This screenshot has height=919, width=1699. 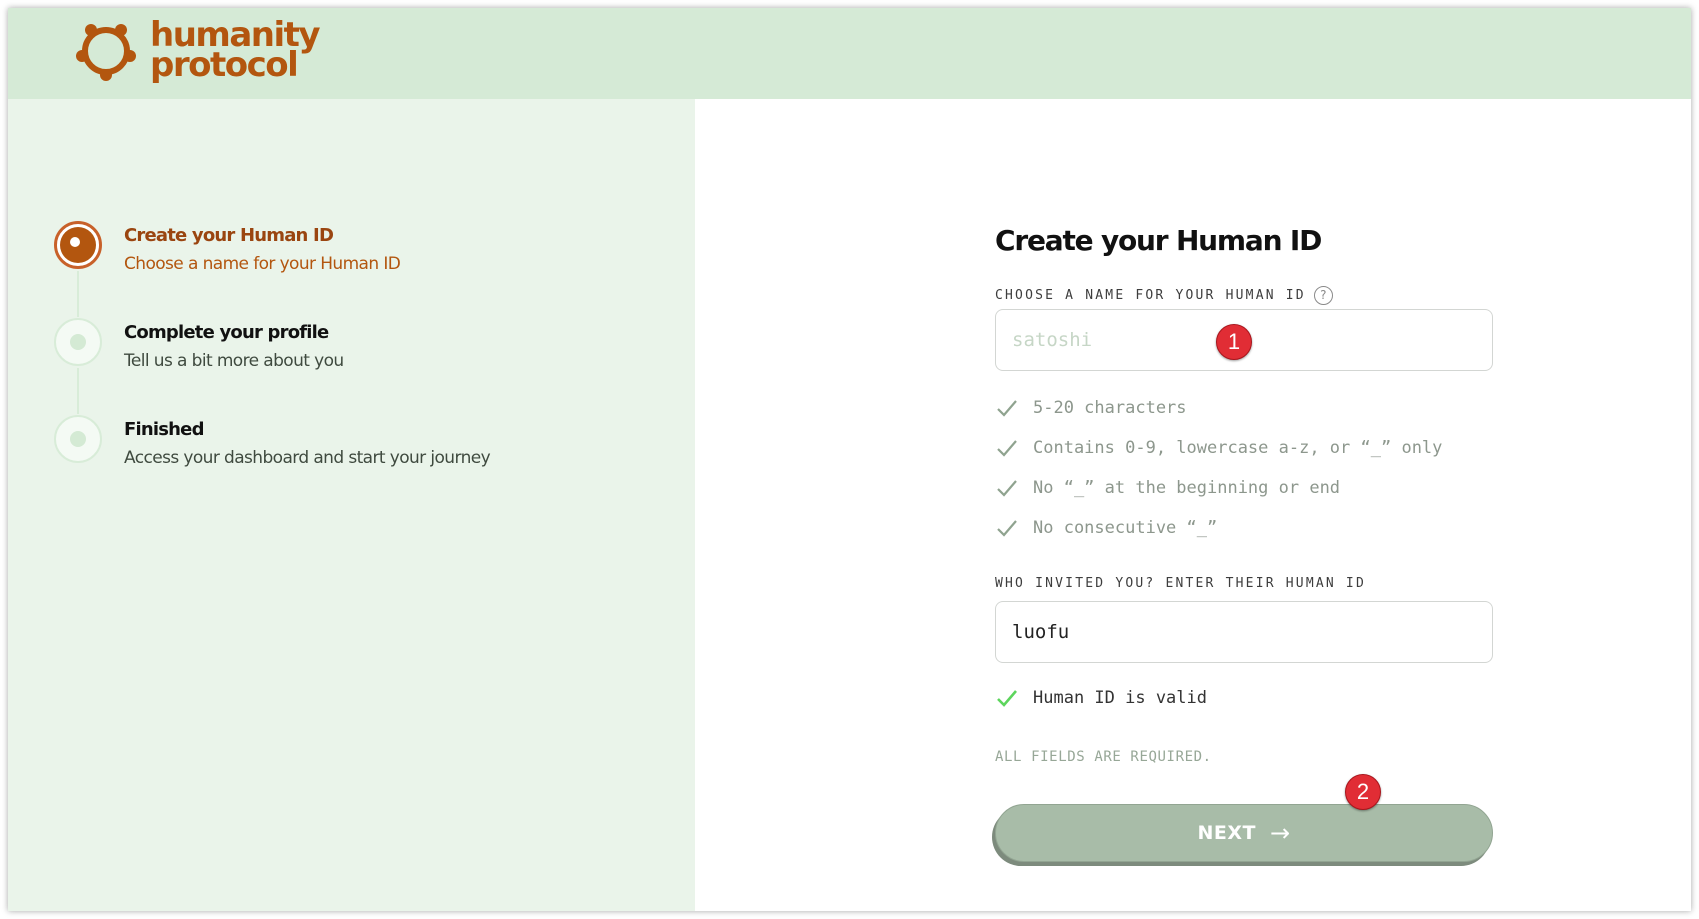 What do you see at coordinates (106, 52) in the screenshot?
I see `humanity-logo-icon` at bounding box center [106, 52].